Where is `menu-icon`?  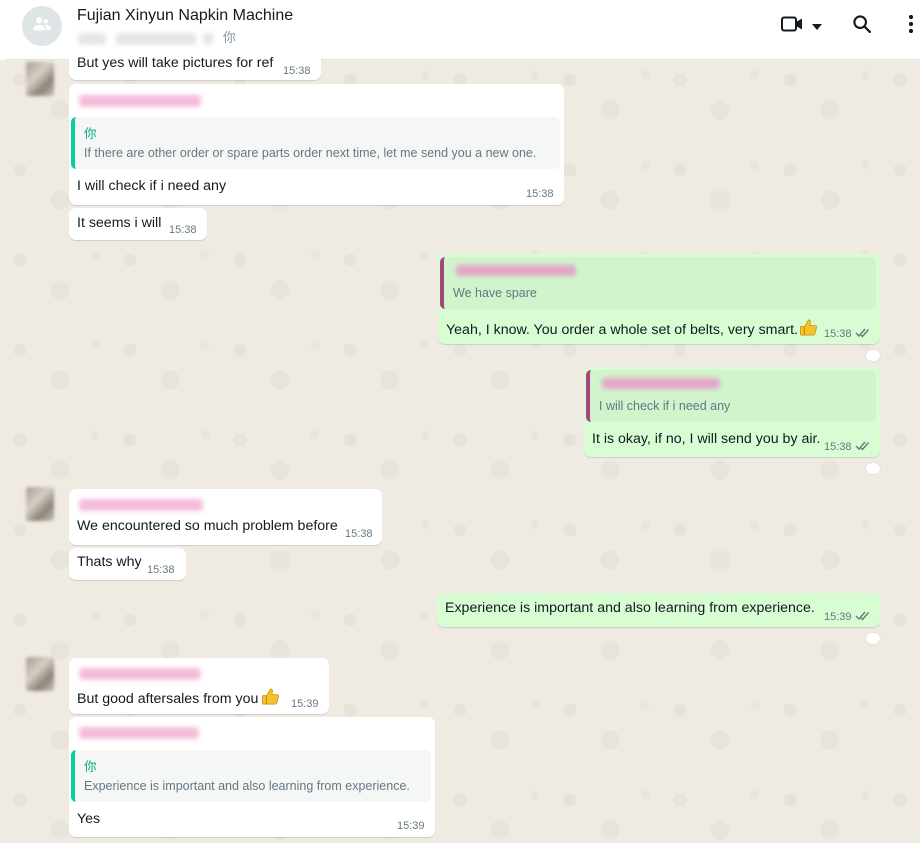 menu-icon is located at coordinates (911, 26).